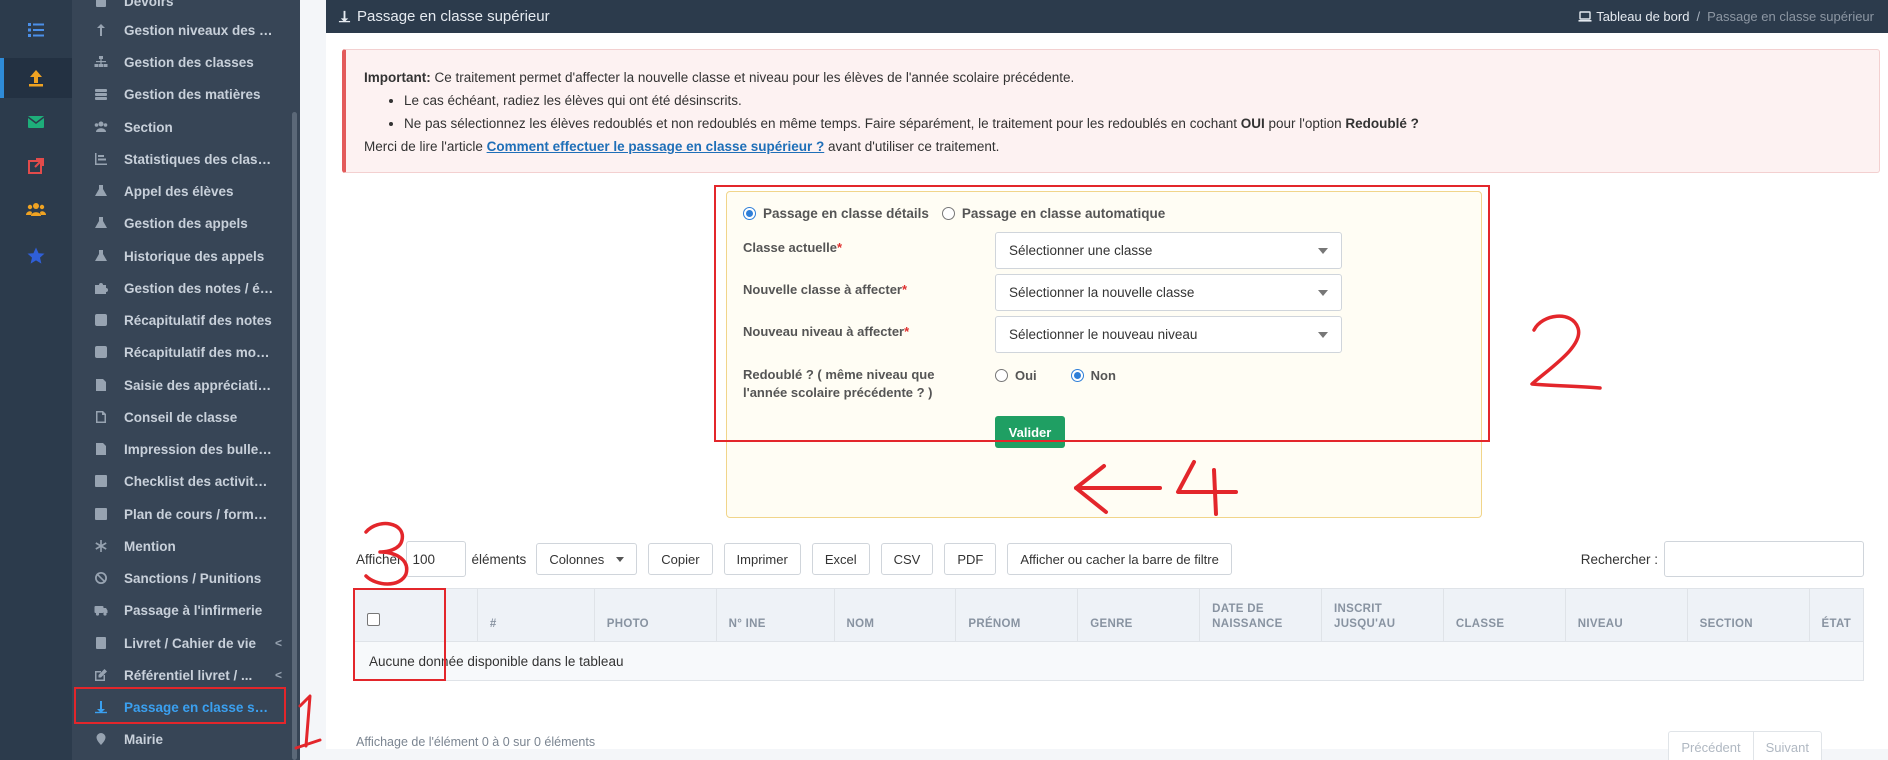 This screenshot has height=760, width=1888. What do you see at coordinates (36, 78) in the screenshot?
I see `upload-icon` at bounding box center [36, 78].